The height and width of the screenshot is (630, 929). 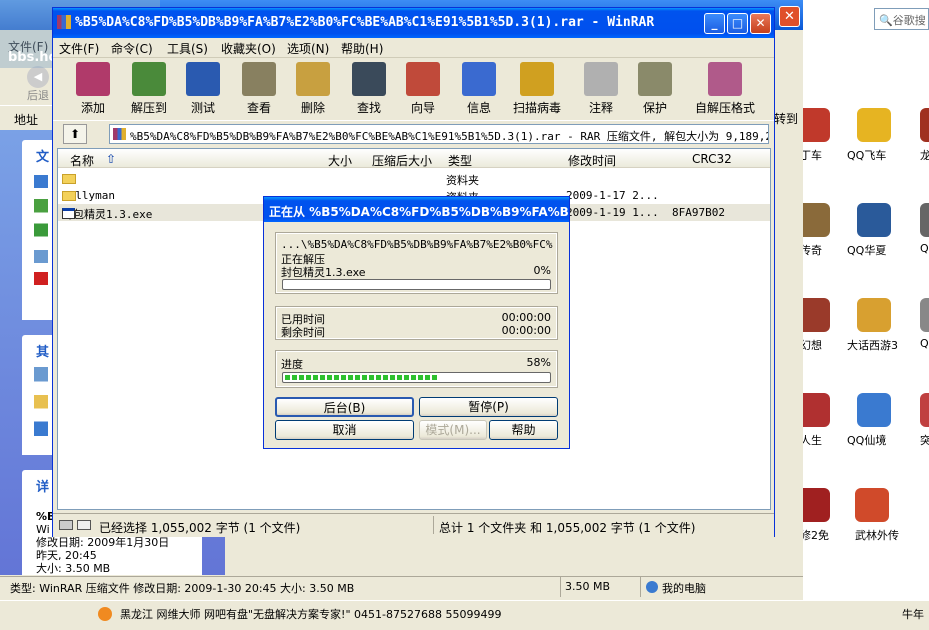 I want to click on toolbar-button: 查找, so click(x=369, y=88).